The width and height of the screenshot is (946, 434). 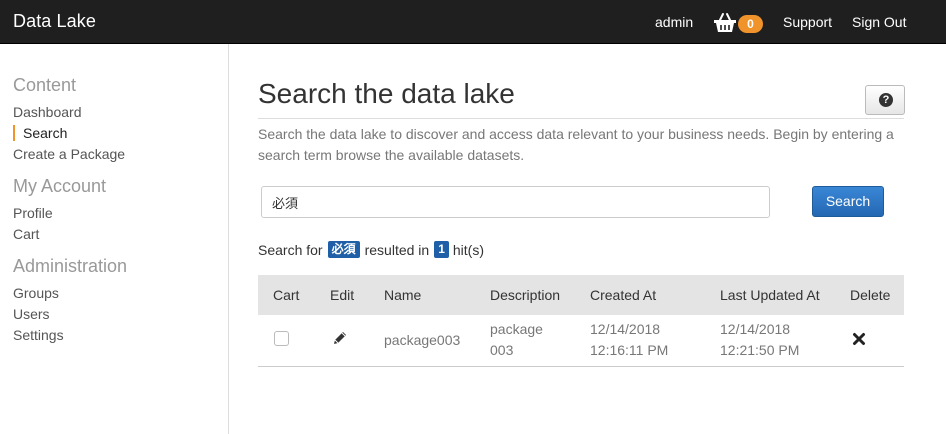 I want to click on created-at: 12/14/2018 12:16:11 PM, so click(x=629, y=340).